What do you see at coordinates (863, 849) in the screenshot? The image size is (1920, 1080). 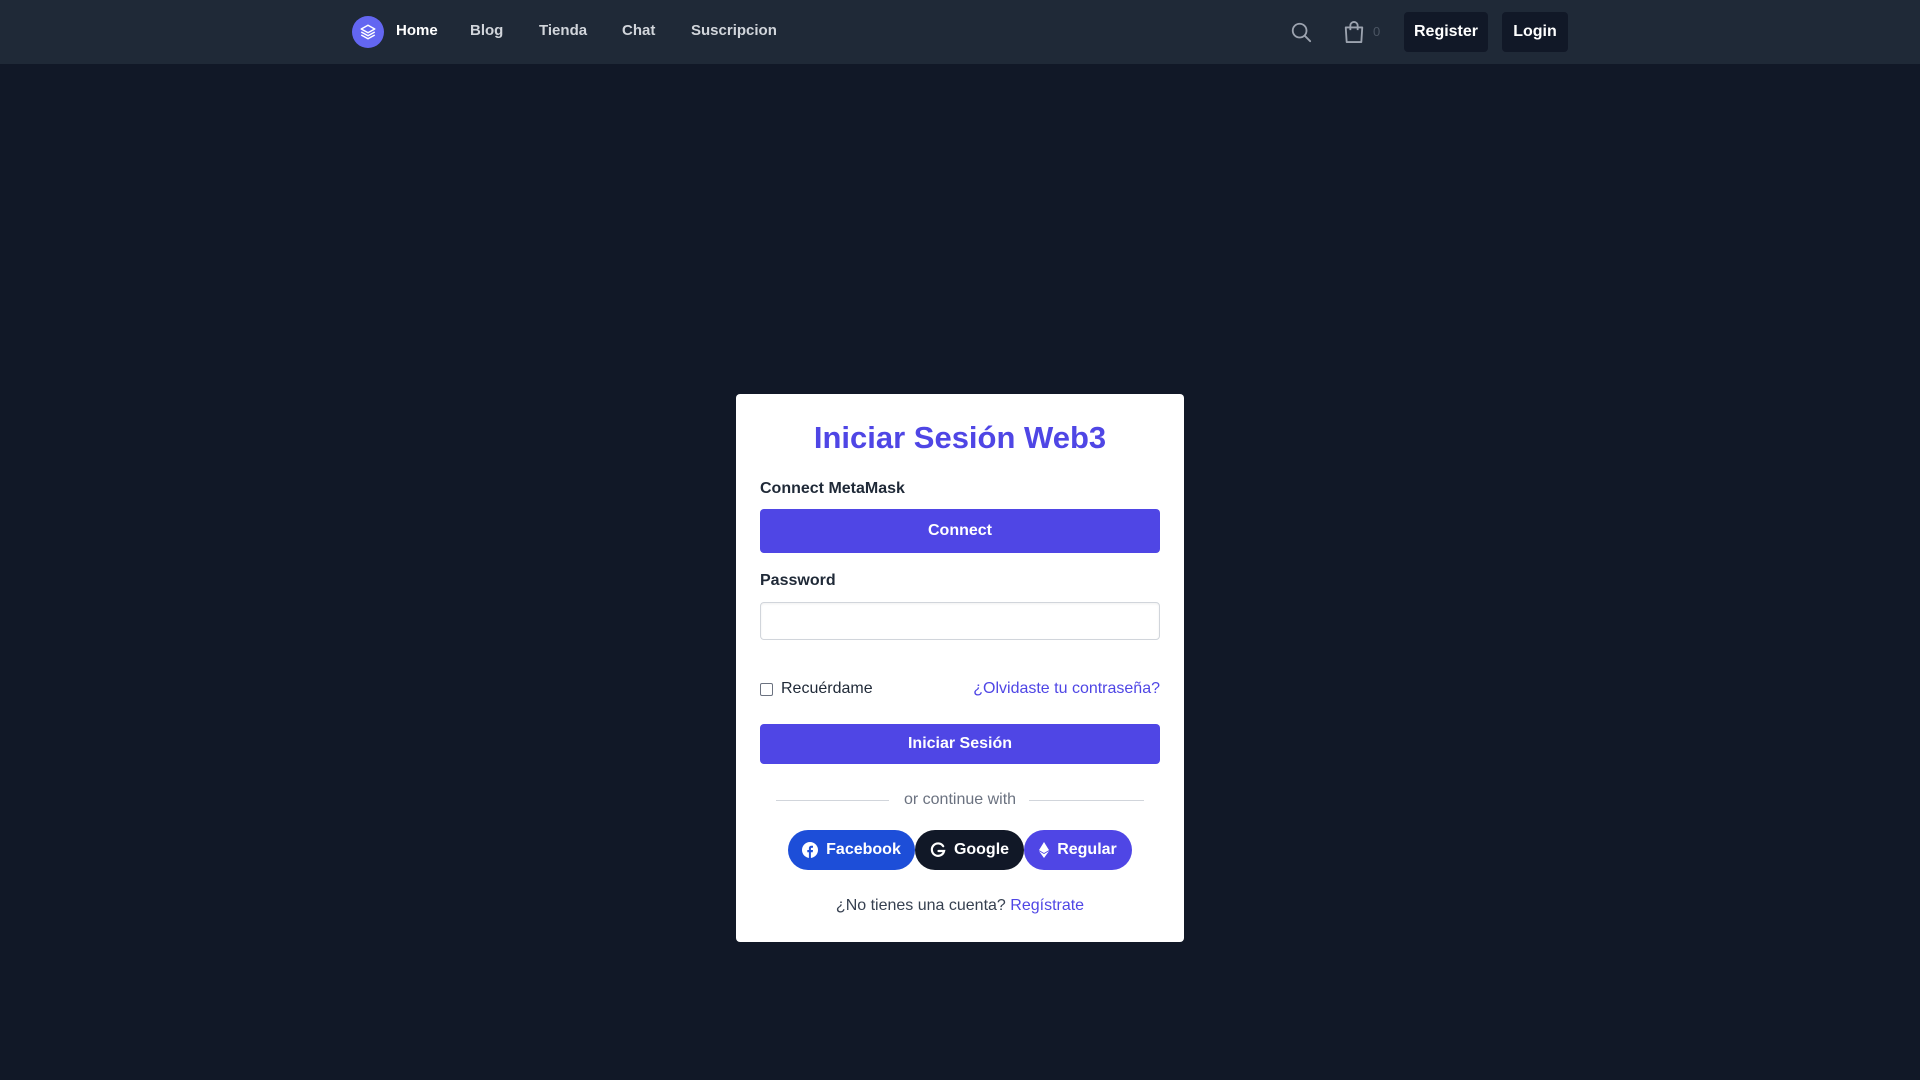 I see `facebook-label: Facebook` at bounding box center [863, 849].